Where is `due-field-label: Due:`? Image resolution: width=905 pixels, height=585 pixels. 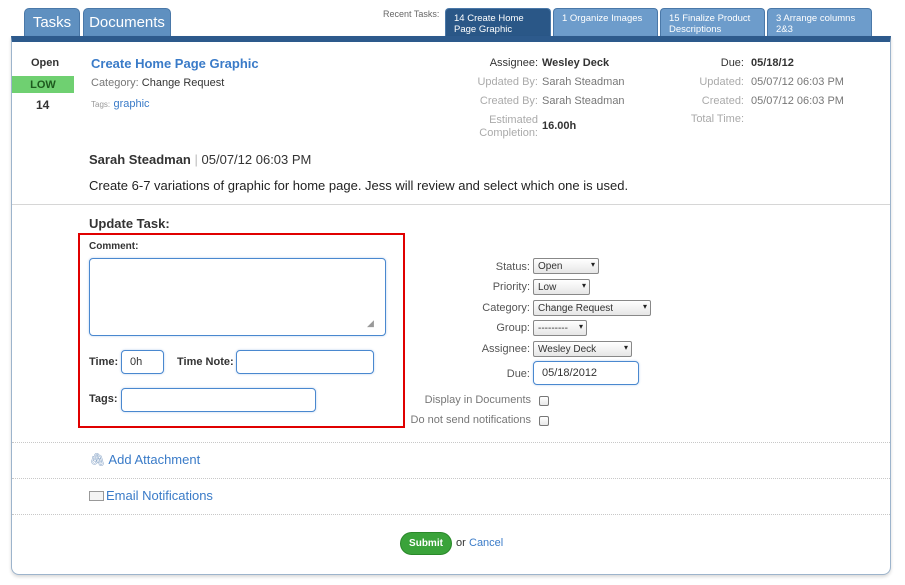 due-field-label: Due: is located at coordinates (518, 374).